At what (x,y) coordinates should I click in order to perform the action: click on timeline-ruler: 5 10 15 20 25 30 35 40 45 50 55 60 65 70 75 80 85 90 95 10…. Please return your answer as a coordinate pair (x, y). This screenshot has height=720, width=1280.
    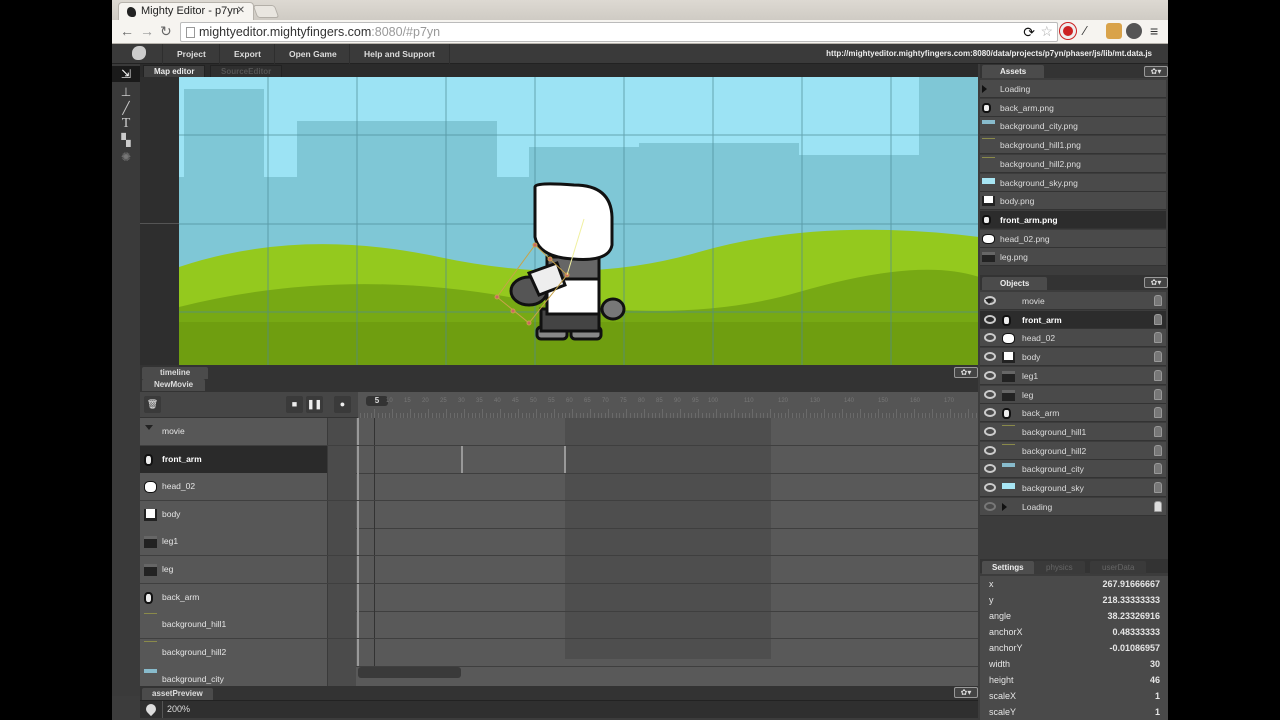
    Looking at the image, I should click on (668, 405).